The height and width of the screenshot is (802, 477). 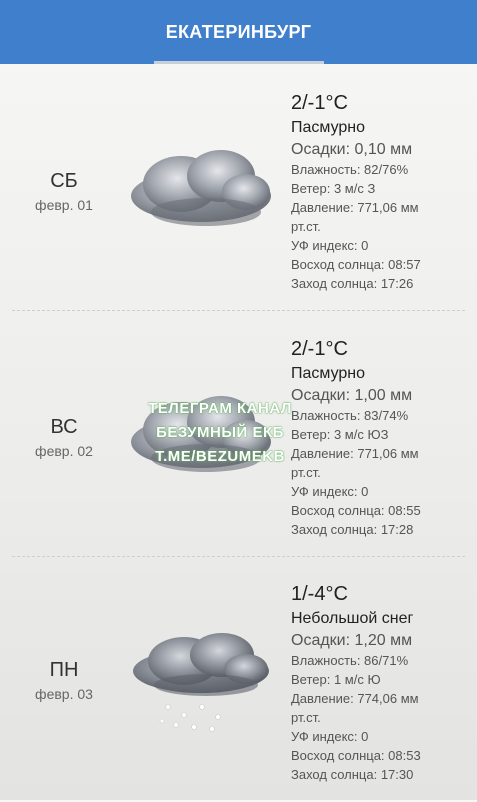 I want to click on wind: Ветер: 1 м/с Ю, so click(x=336, y=679).